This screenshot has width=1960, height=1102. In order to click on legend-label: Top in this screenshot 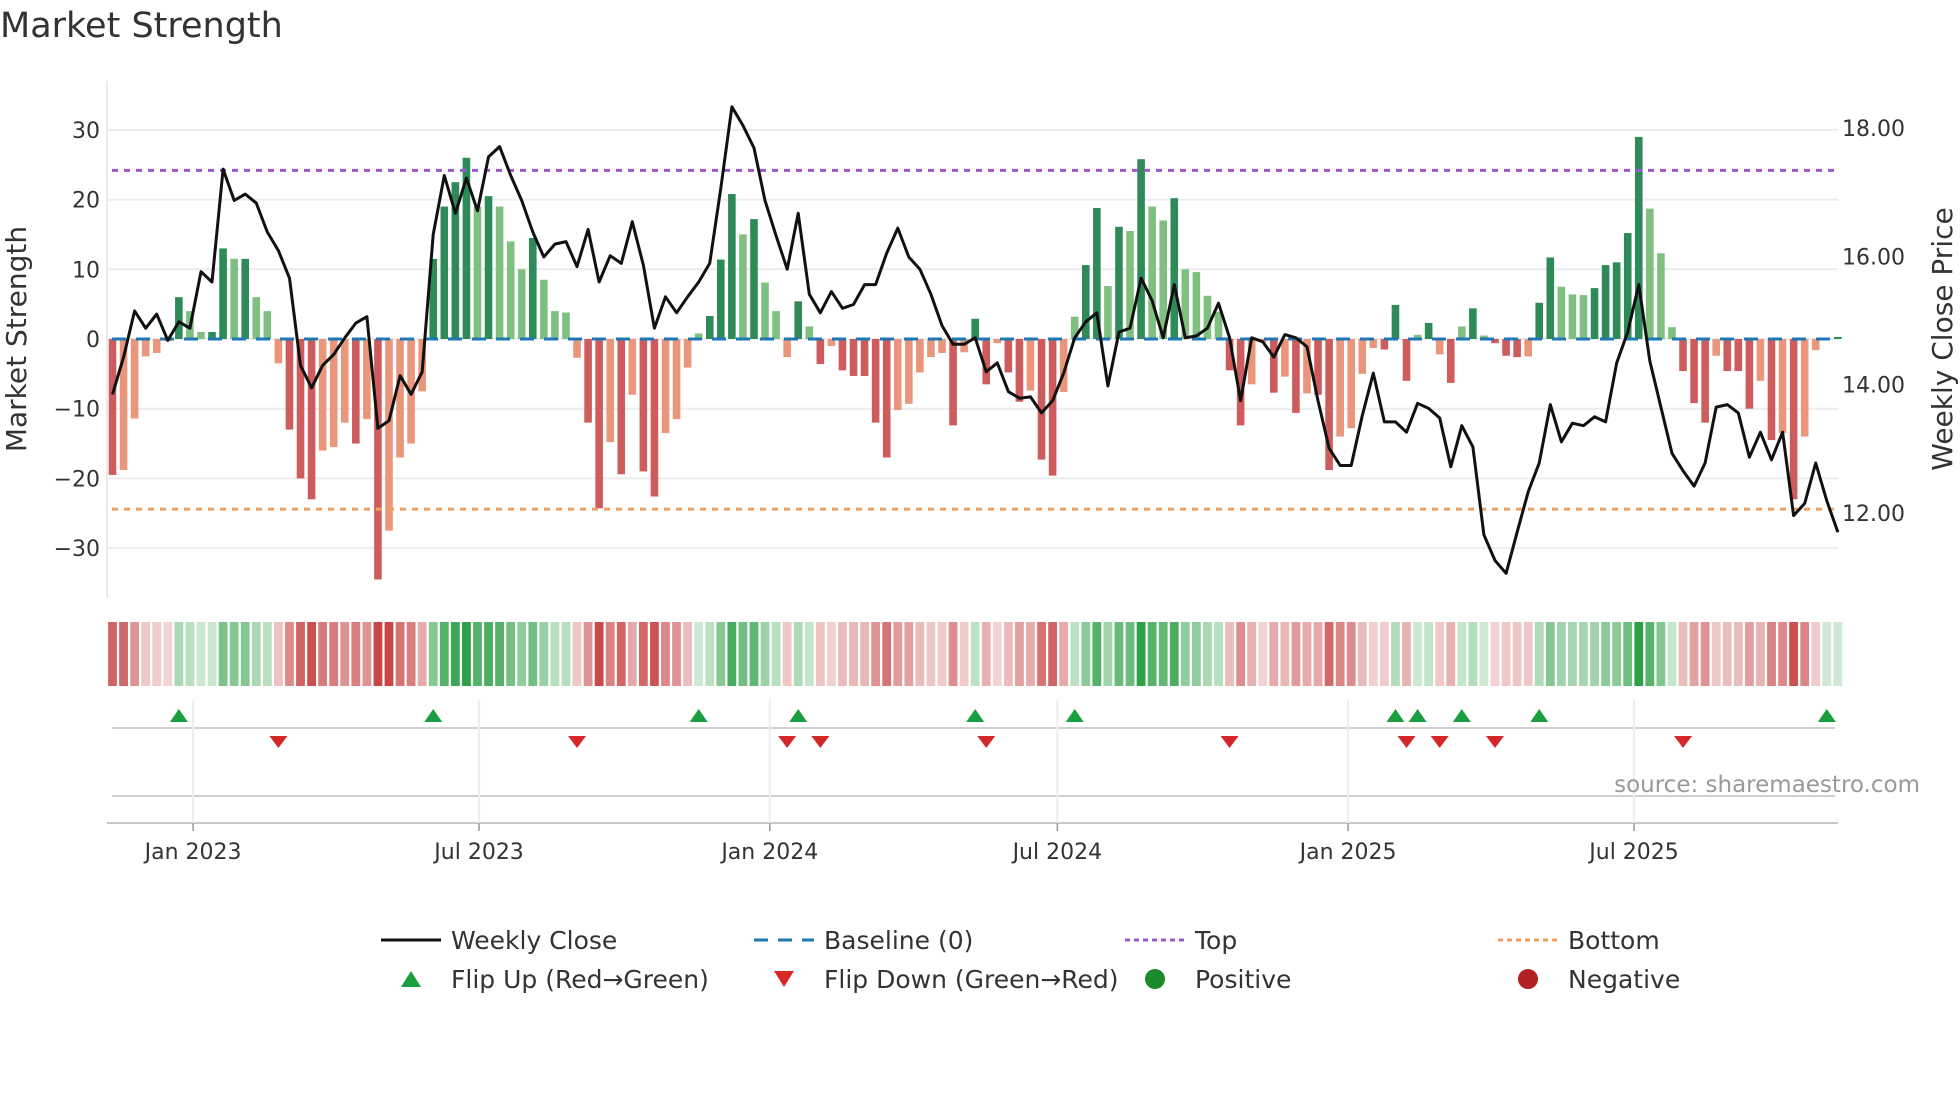, I will do `click(1216, 940)`.